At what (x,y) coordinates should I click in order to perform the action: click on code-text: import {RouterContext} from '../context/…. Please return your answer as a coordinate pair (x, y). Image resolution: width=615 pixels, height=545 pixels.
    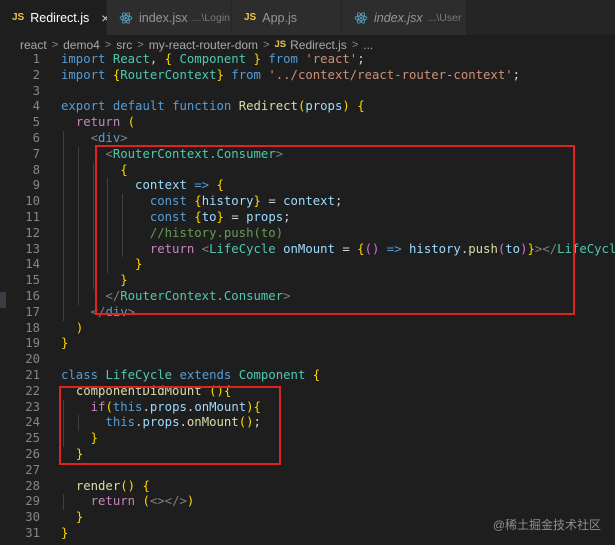
    Looking at the image, I should click on (291, 74).